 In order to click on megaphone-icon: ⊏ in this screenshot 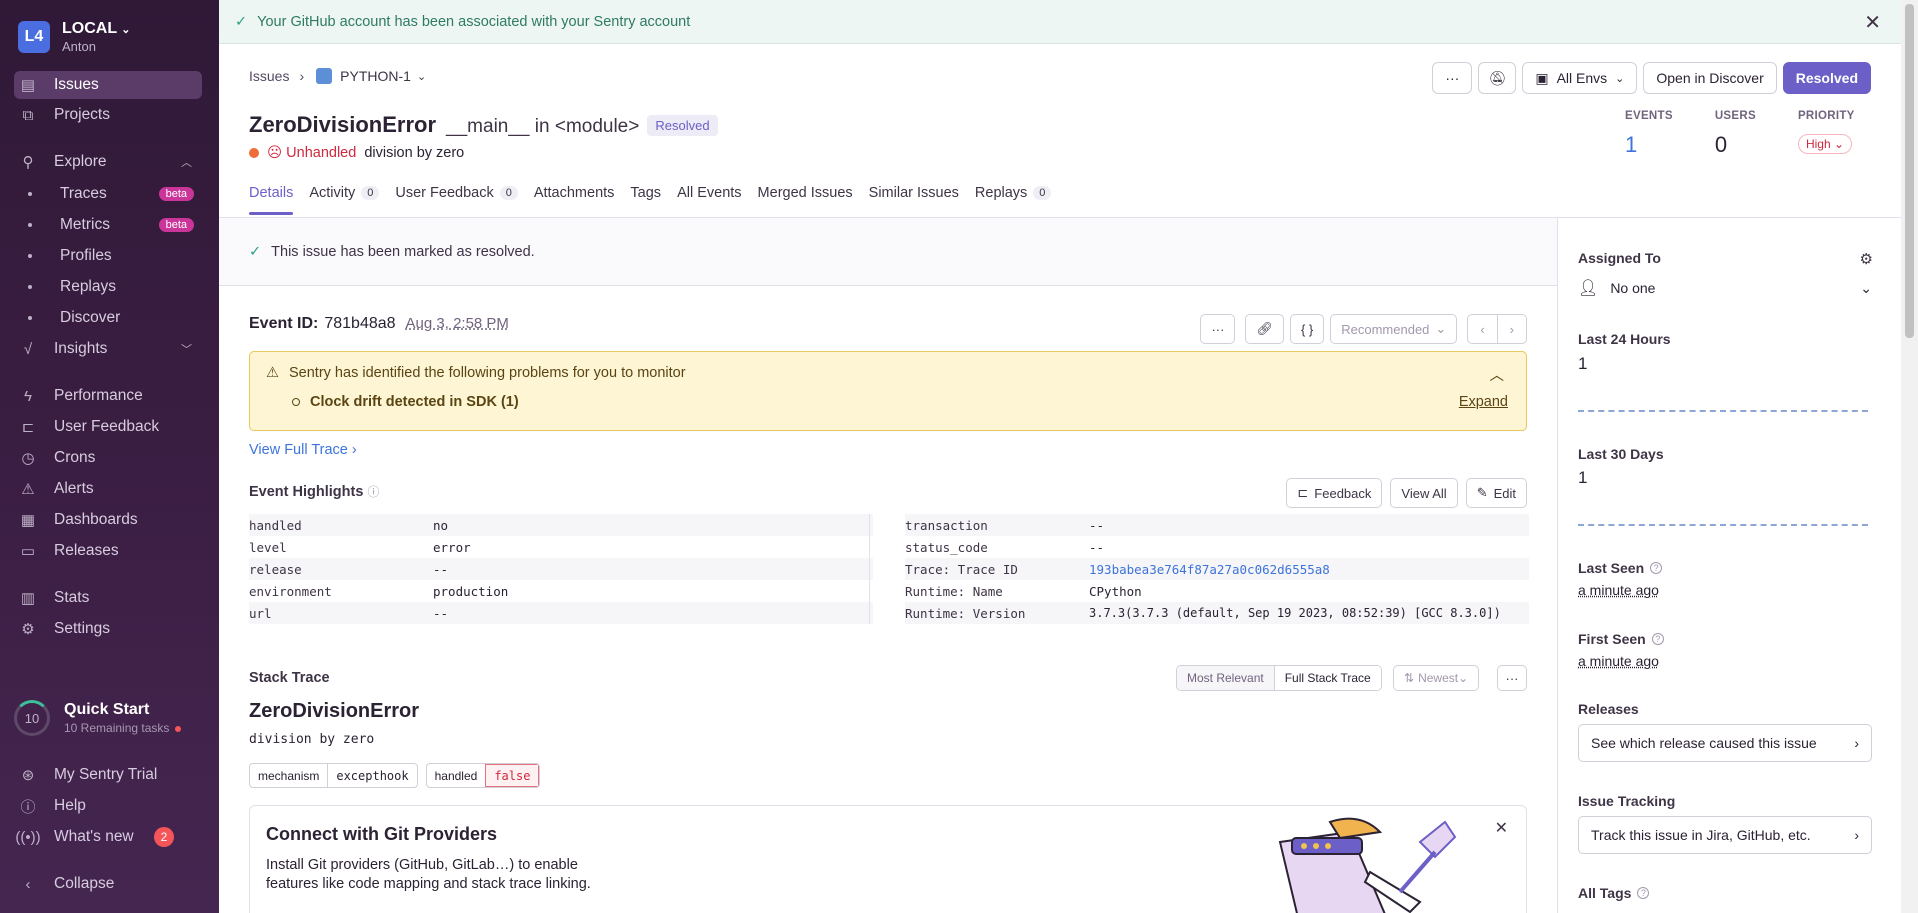, I will do `click(28, 427)`.